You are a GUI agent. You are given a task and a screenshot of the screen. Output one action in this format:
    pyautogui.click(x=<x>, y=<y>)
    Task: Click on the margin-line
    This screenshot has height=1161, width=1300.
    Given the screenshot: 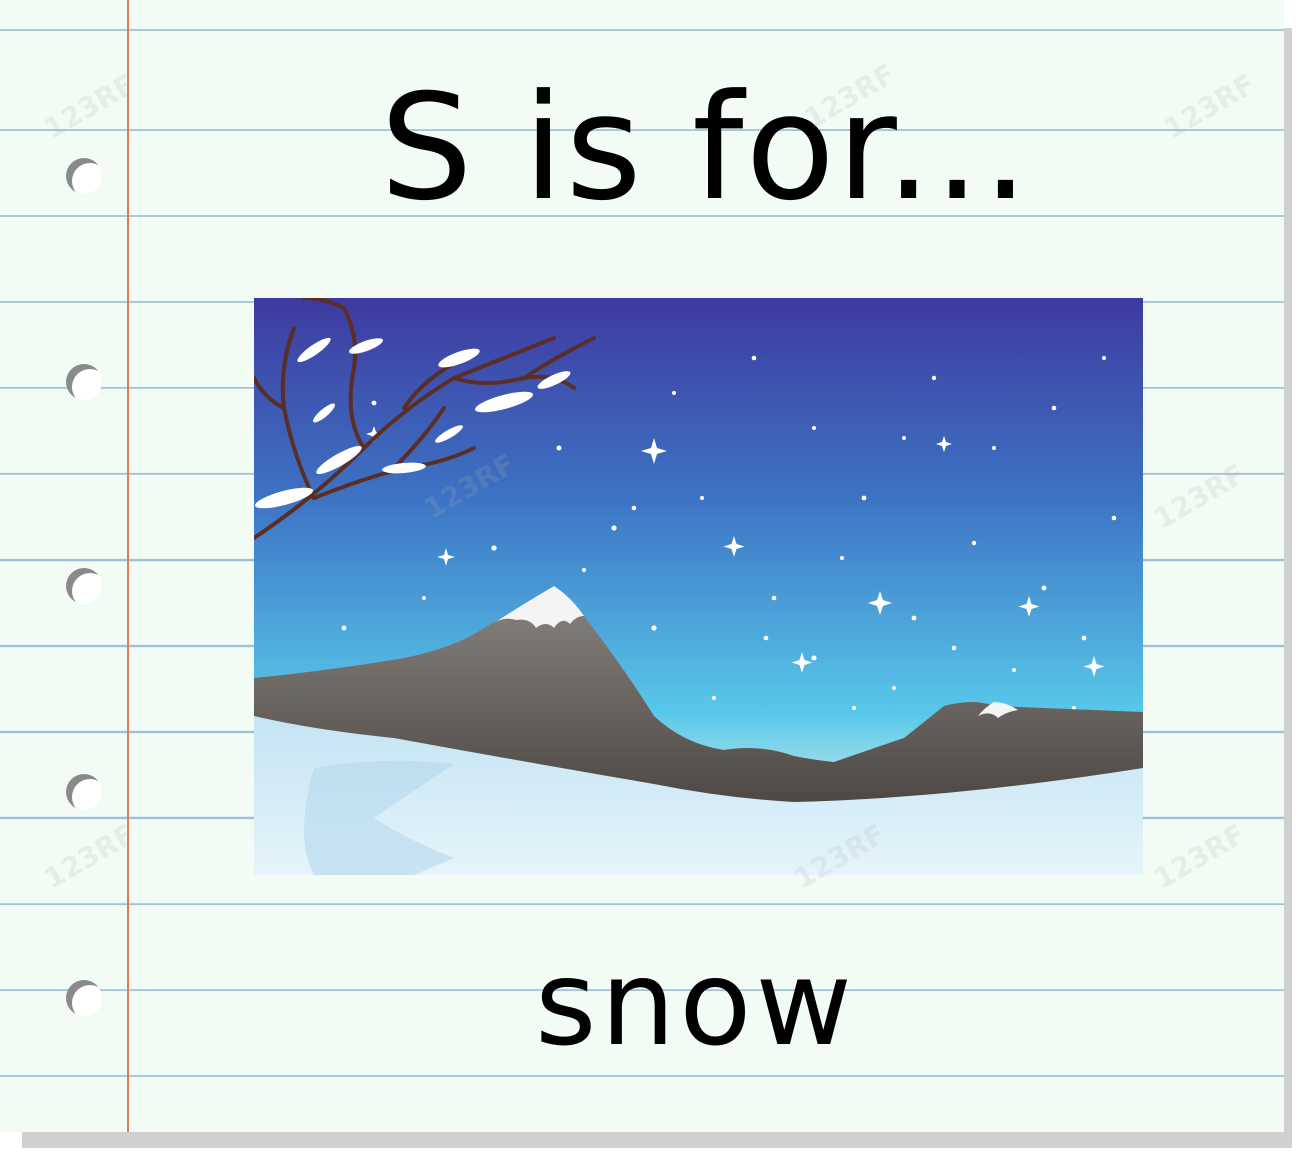 What is the action you would take?
    pyautogui.click(x=128, y=566)
    